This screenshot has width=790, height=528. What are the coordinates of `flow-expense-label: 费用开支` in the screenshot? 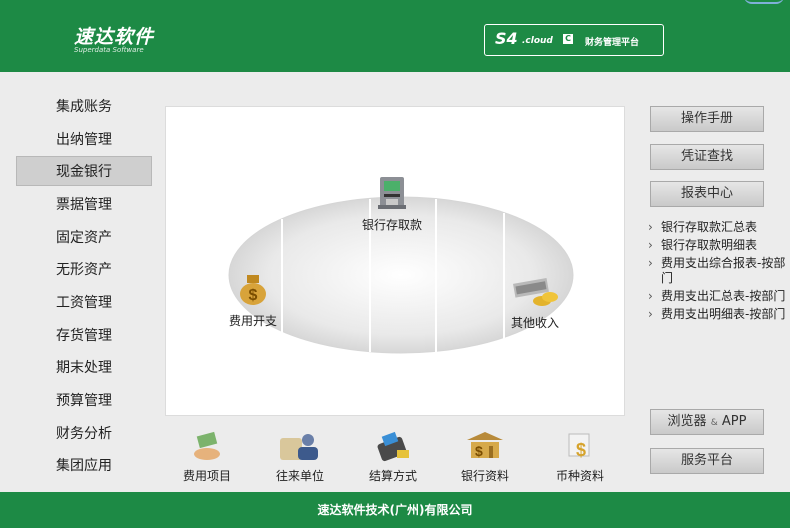 It's located at (253, 321).